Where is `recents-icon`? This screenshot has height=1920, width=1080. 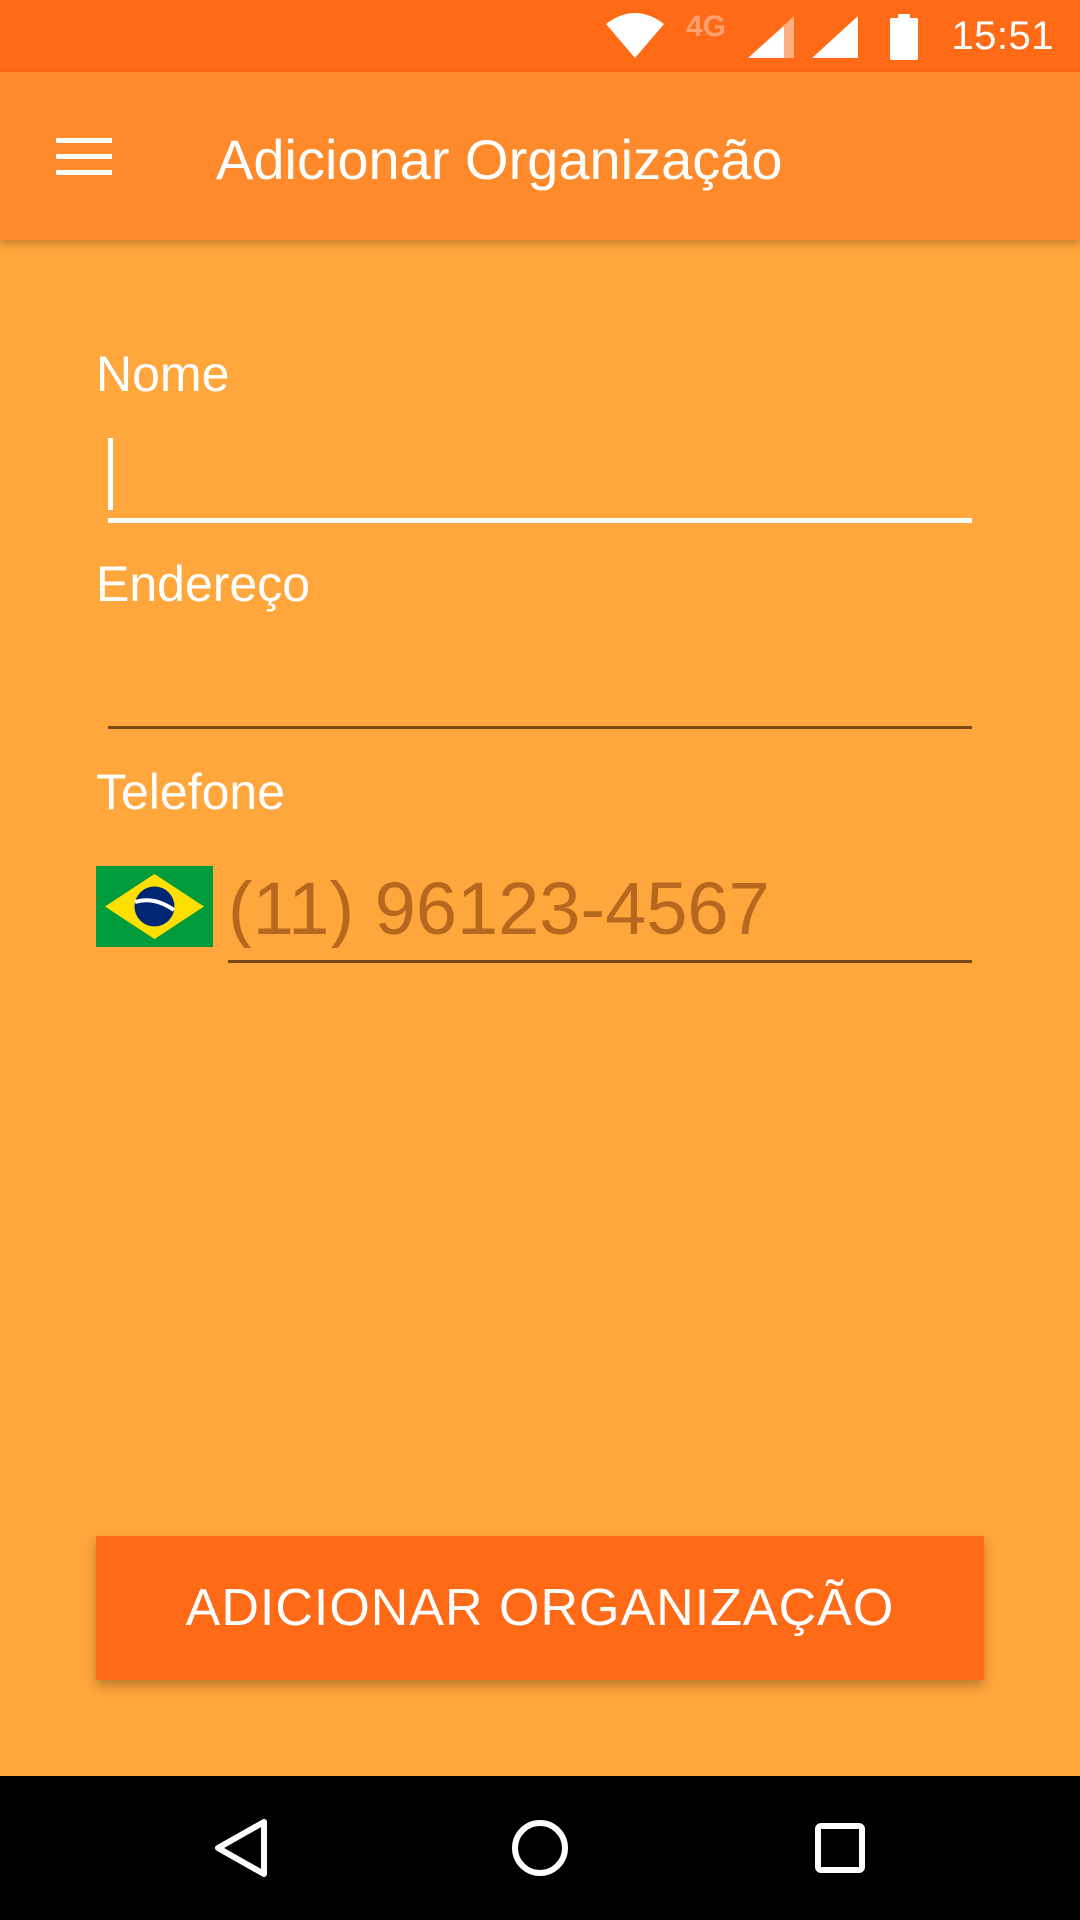 recents-icon is located at coordinates (840, 1848).